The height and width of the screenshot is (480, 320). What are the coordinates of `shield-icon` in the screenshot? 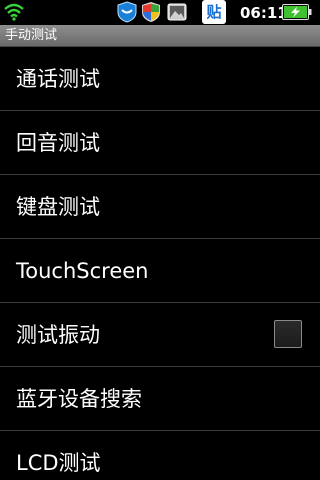 It's located at (127, 12).